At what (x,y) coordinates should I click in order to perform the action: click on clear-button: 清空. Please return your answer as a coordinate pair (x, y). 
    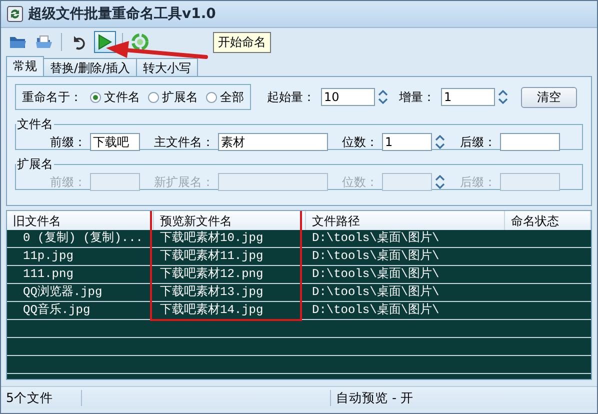
    Looking at the image, I should click on (549, 97).